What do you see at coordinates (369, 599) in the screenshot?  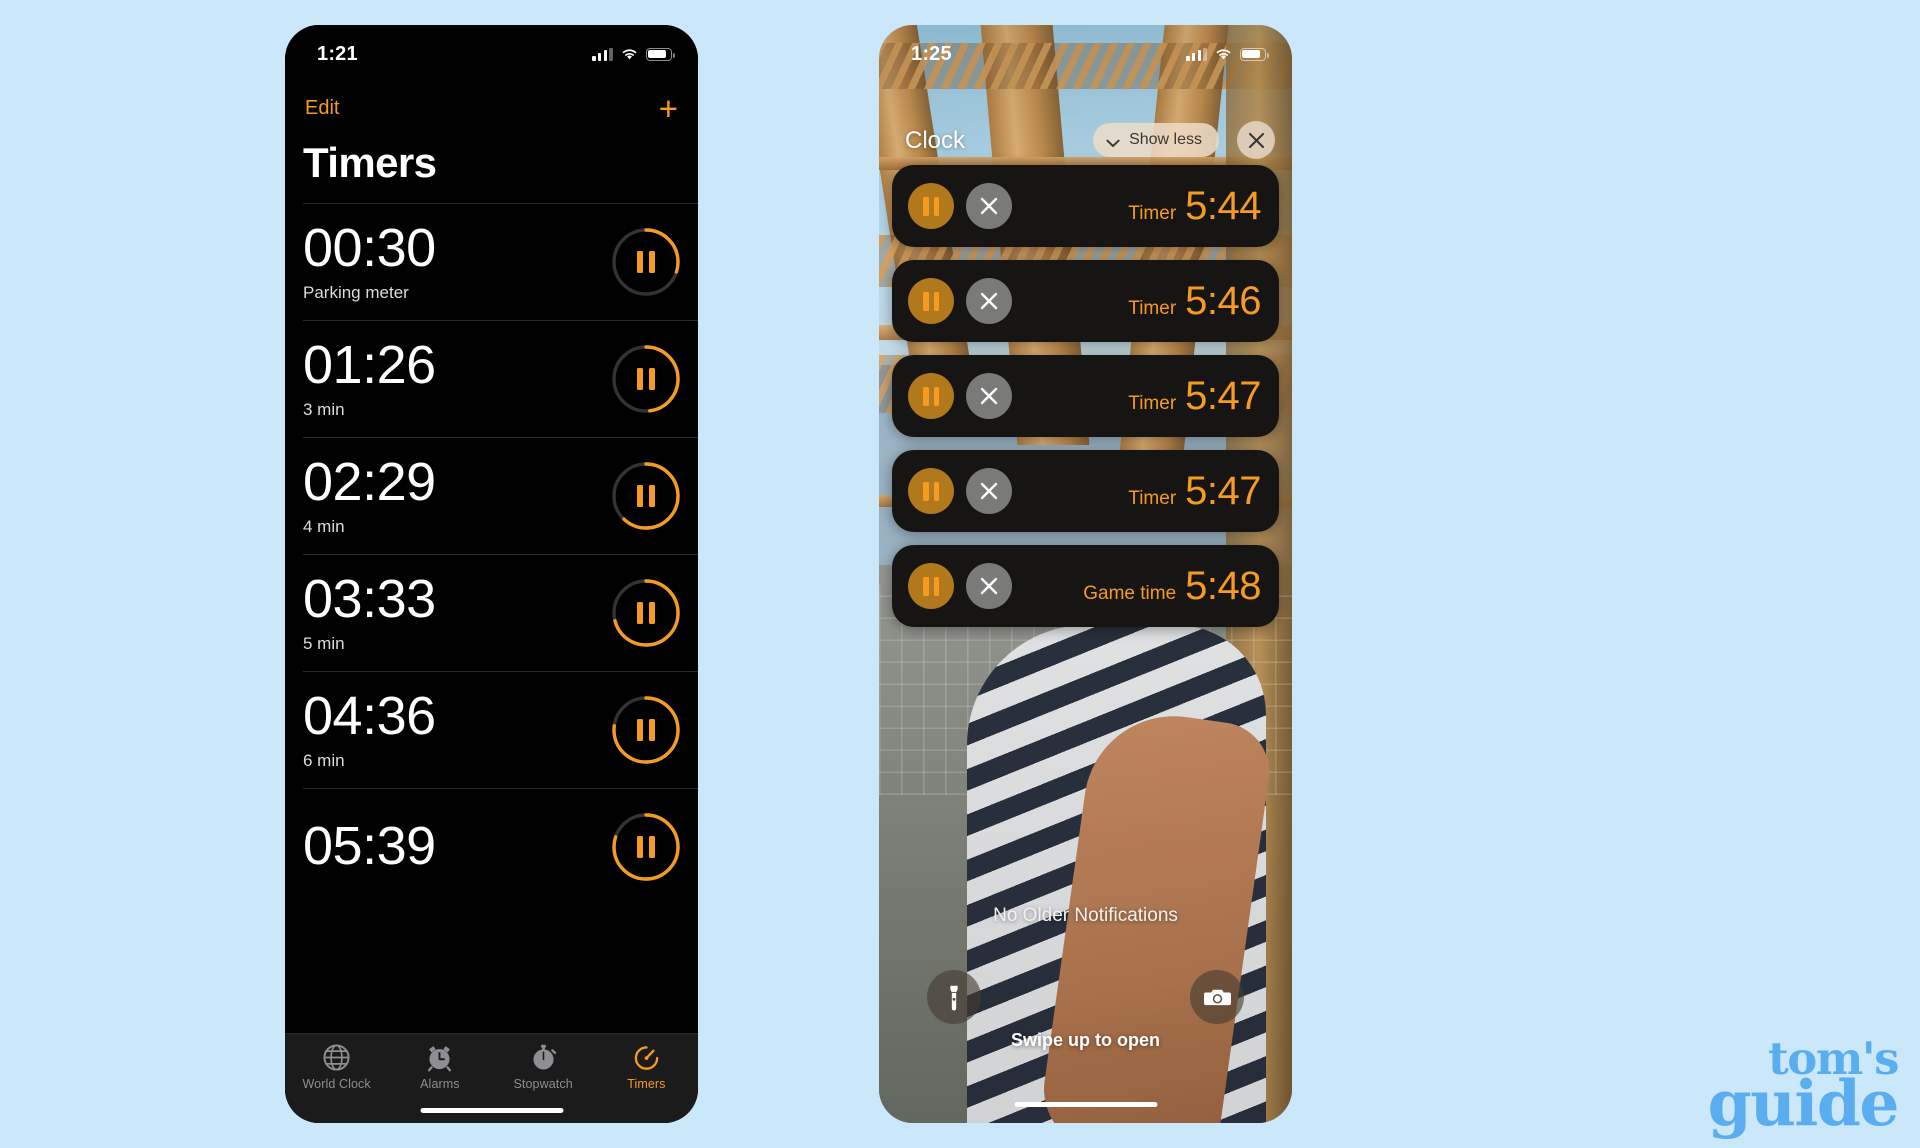 I see `timer-remaining-time: 03:33` at bounding box center [369, 599].